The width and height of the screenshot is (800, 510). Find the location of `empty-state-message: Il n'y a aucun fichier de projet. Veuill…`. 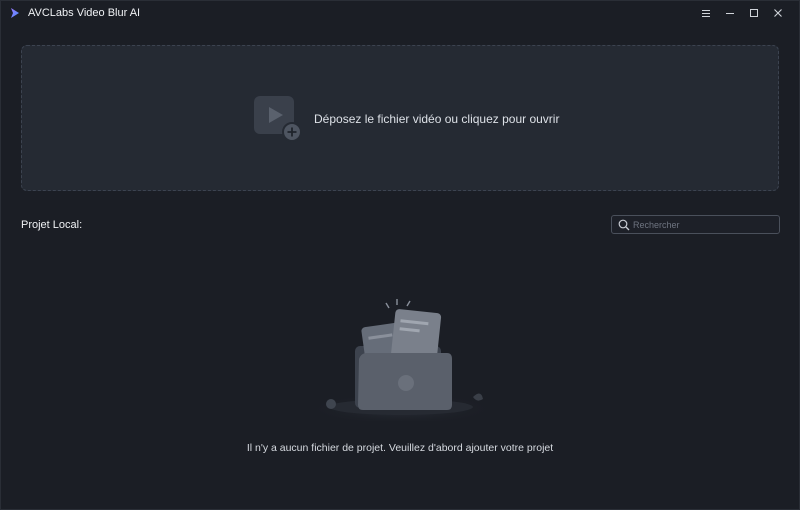

empty-state-message: Il n'y a aucun fichier de projet. Veuill… is located at coordinates (400, 448).